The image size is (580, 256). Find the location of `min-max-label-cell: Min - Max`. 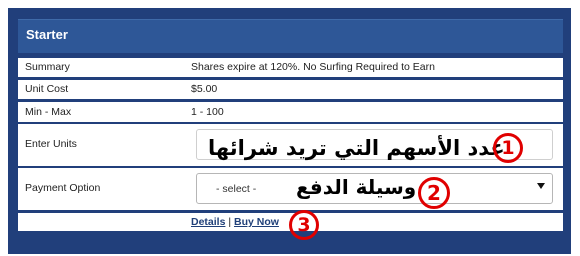

min-max-label-cell: Min - Max is located at coordinates (101, 112).